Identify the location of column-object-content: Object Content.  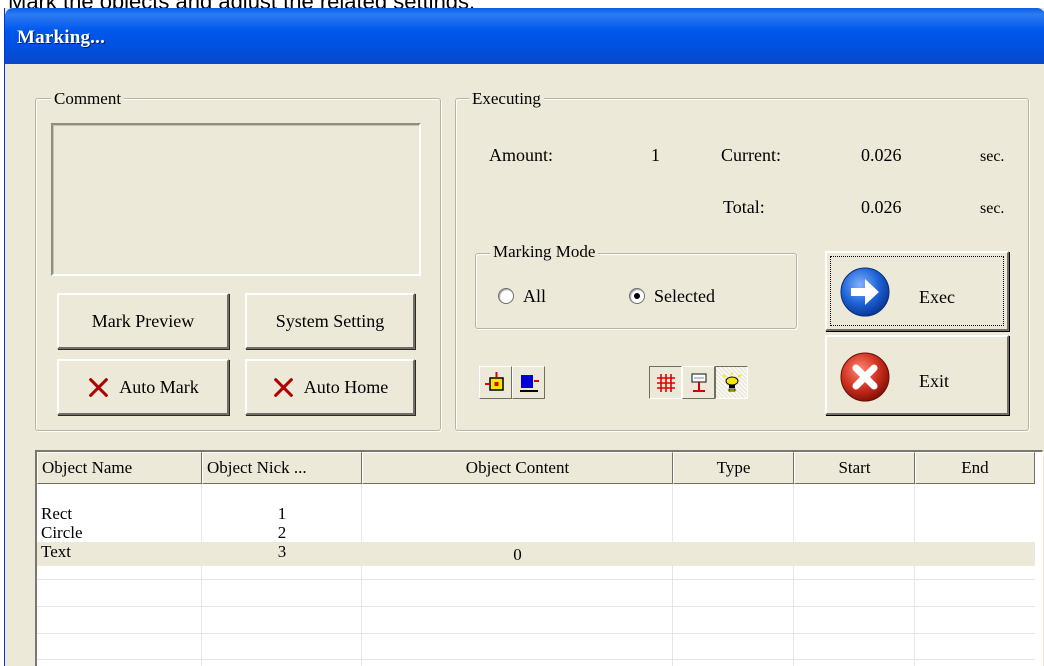
(517, 468).